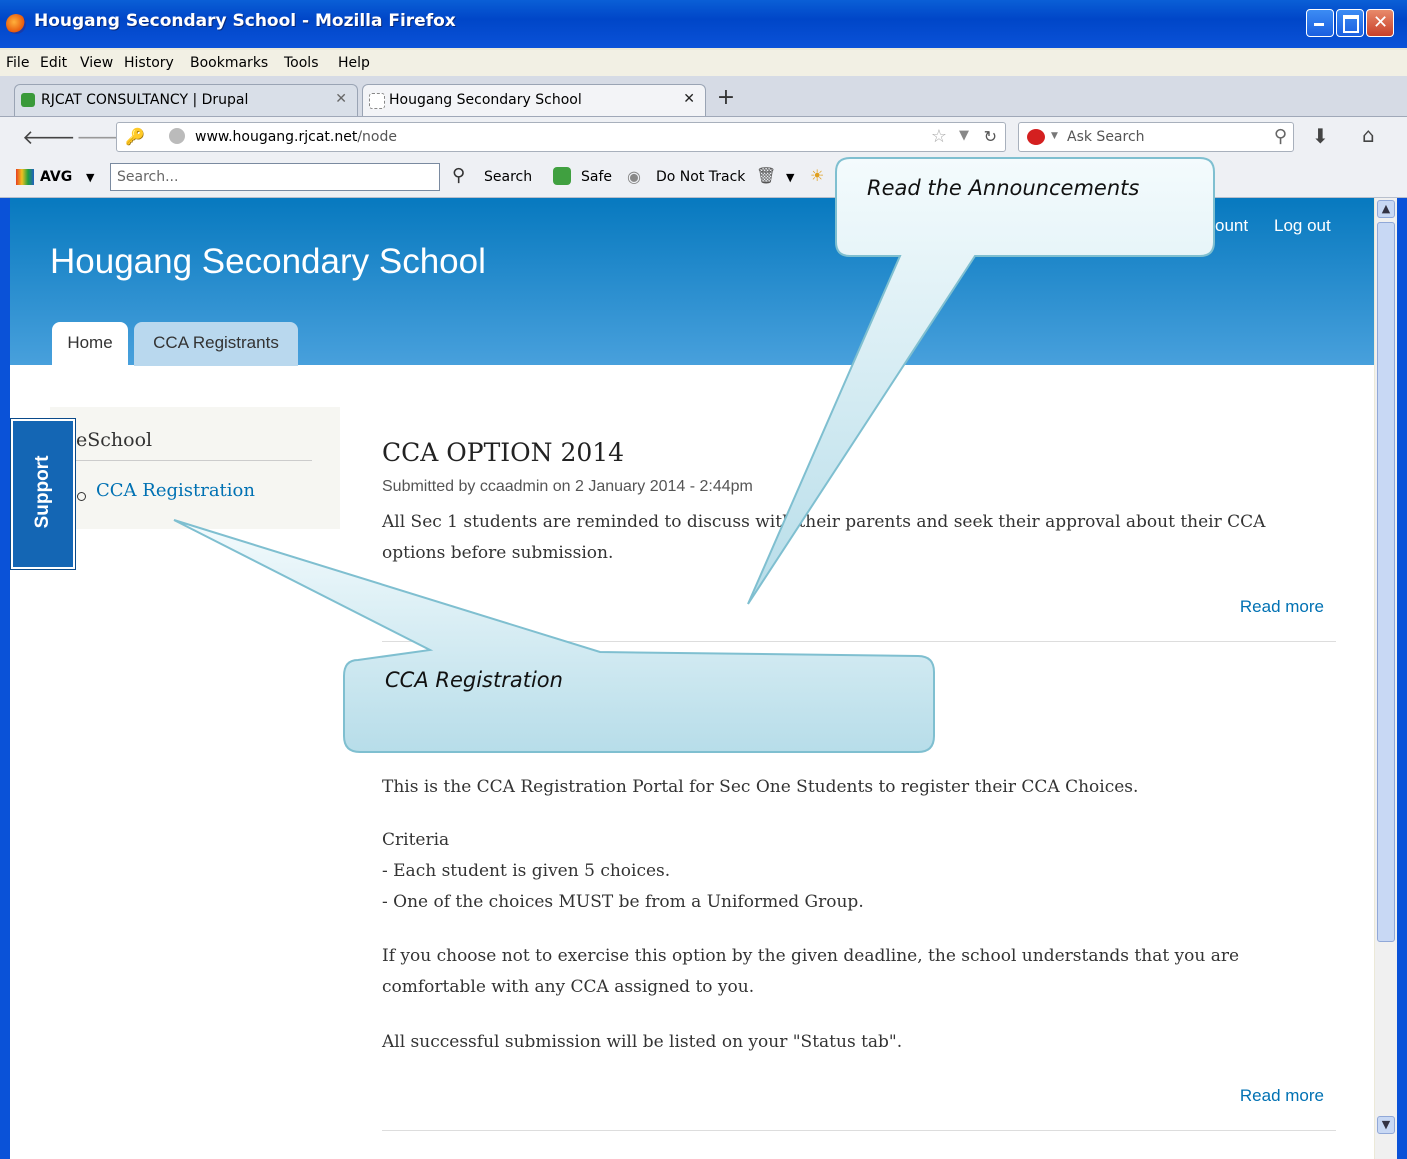 The width and height of the screenshot is (1407, 1159). Describe the element at coordinates (1003, 188) in the screenshot. I see `announcements-callout-text: Read the Announcements` at that location.